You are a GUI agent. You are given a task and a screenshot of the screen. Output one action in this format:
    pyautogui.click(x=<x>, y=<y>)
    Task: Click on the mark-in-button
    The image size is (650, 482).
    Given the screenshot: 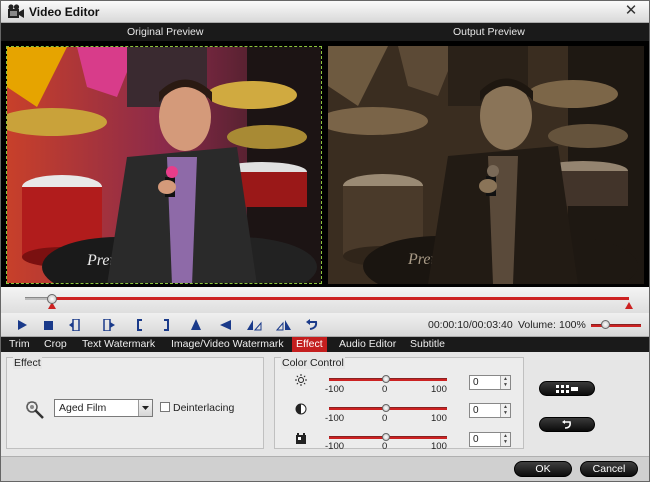 What is the action you would take?
    pyautogui.click(x=140, y=325)
    